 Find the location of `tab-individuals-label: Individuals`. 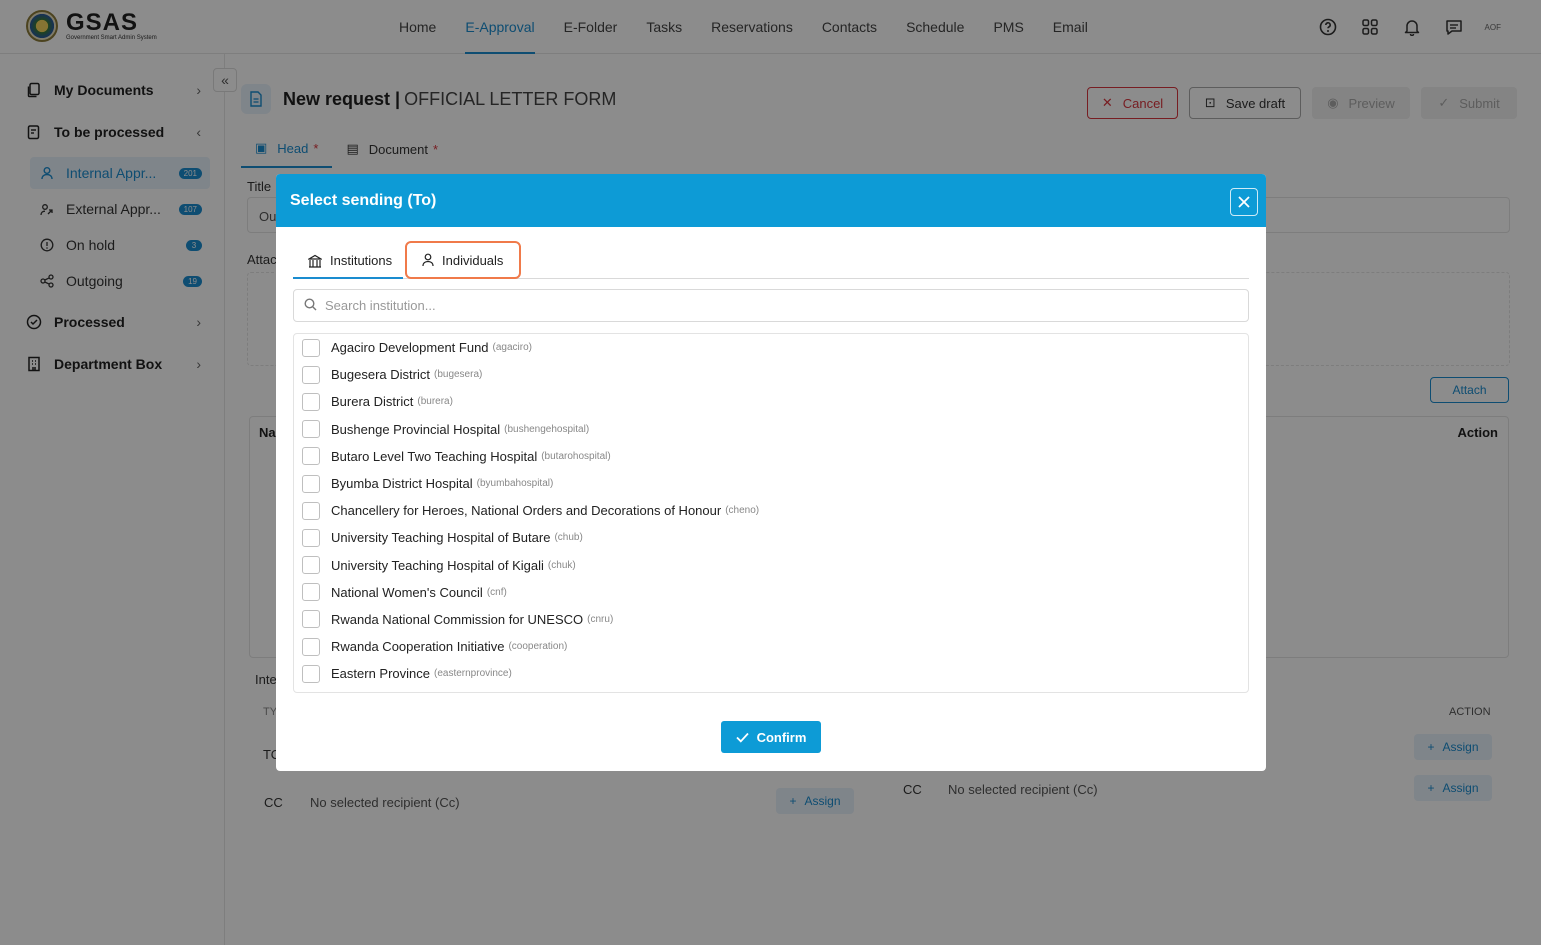

tab-individuals-label: Individuals is located at coordinates (473, 260).